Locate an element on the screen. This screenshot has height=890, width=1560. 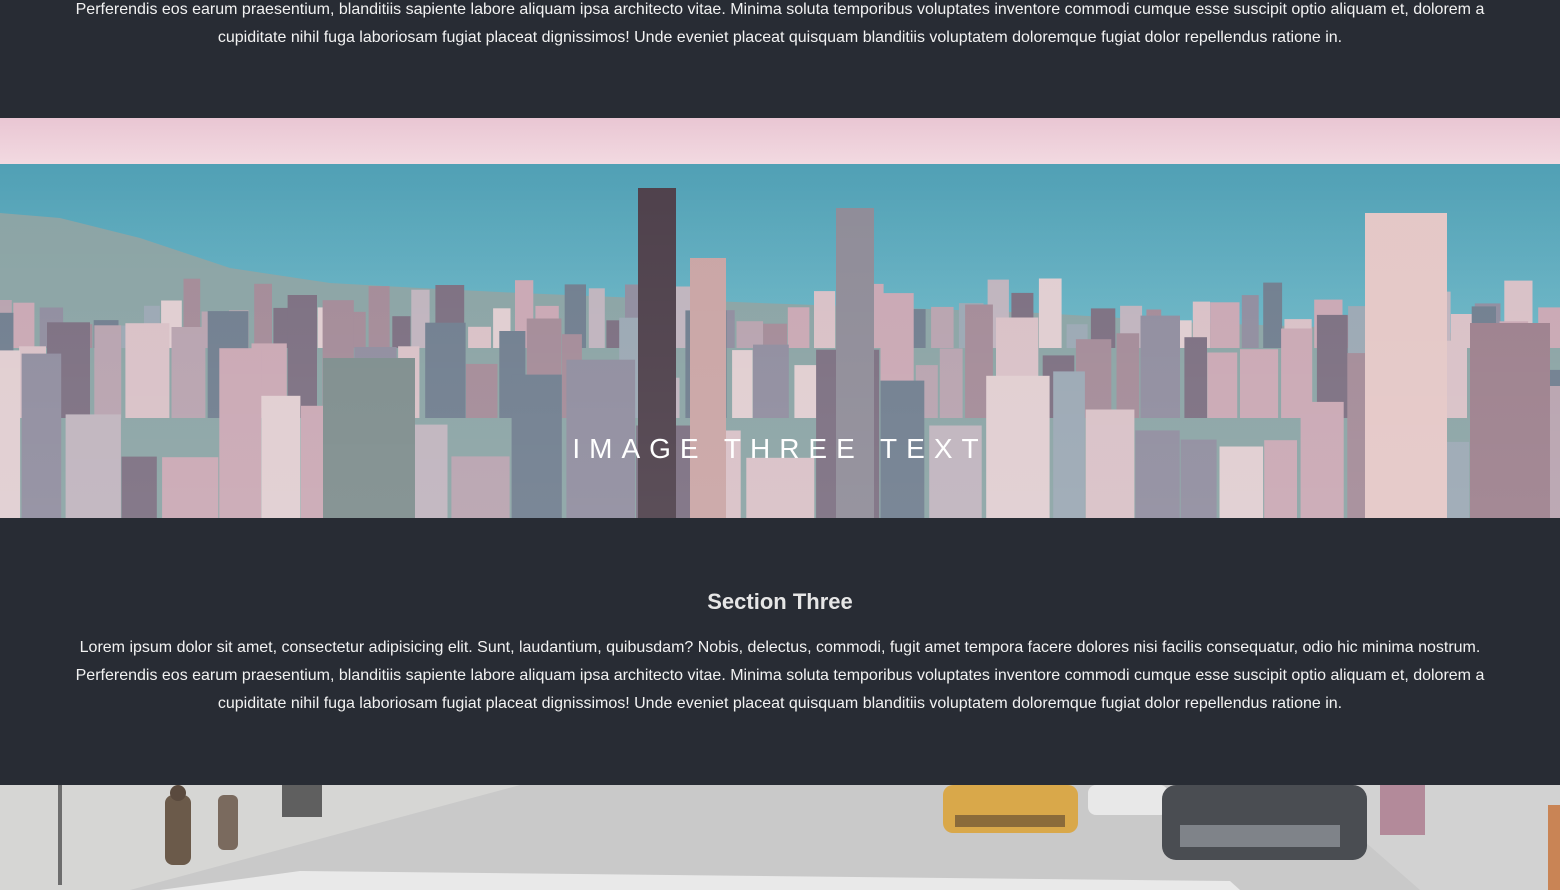
street-image is located at coordinates (780, 837).